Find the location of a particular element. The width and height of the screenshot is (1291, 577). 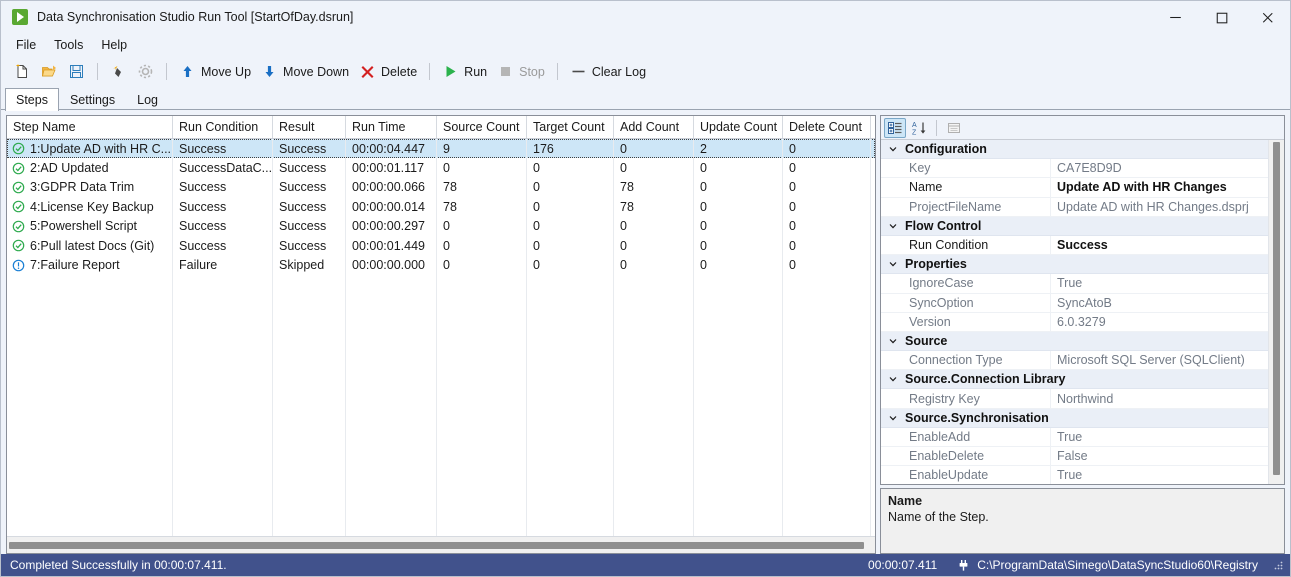

delete-button: Delete is located at coordinates (388, 71).